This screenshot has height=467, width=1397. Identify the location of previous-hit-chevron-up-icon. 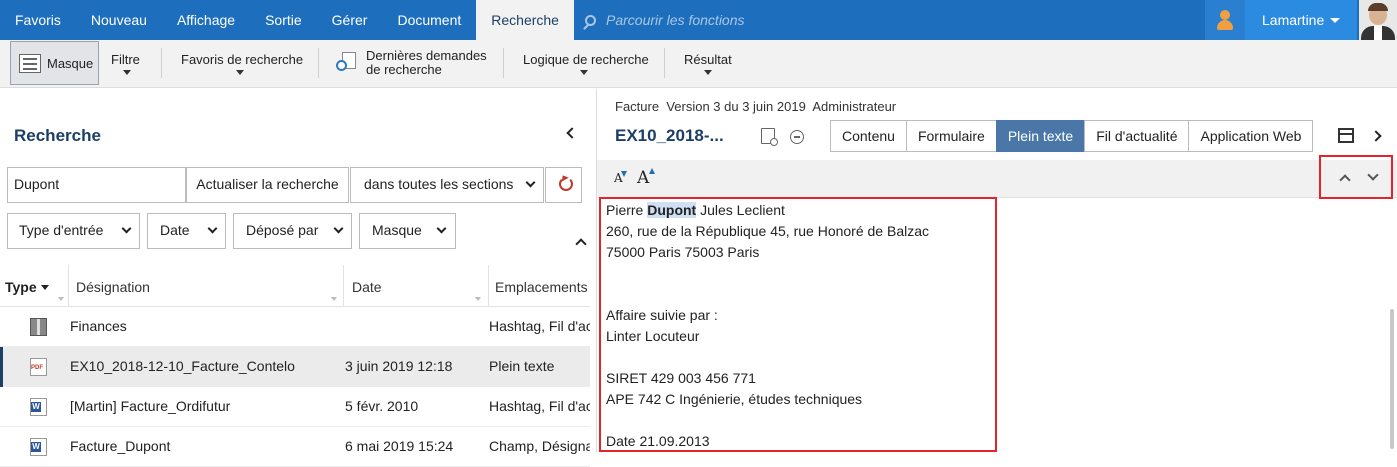
(1345, 180).